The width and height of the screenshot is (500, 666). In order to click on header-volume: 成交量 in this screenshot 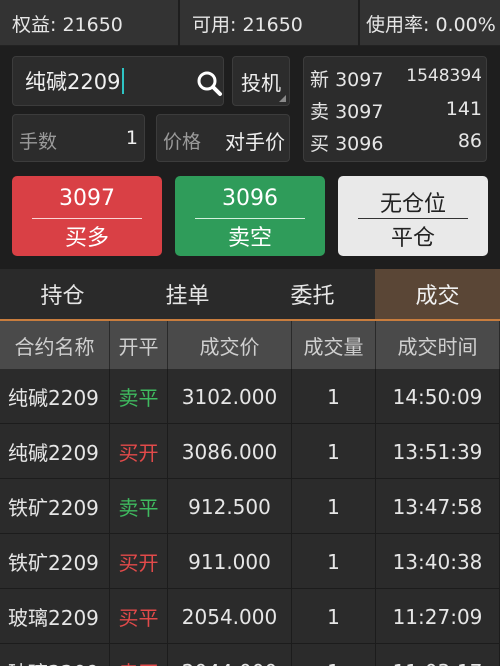, I will do `click(334, 345)`.